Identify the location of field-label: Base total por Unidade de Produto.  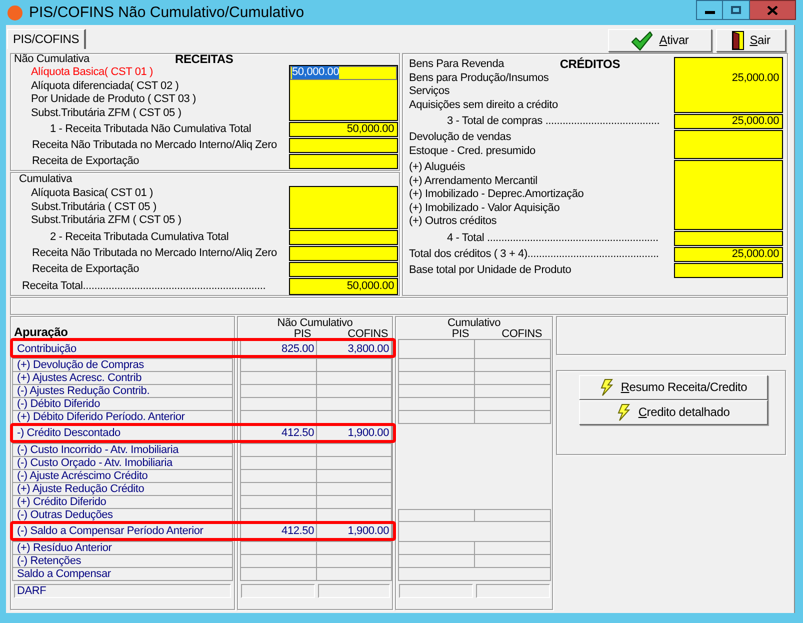
(490, 270).